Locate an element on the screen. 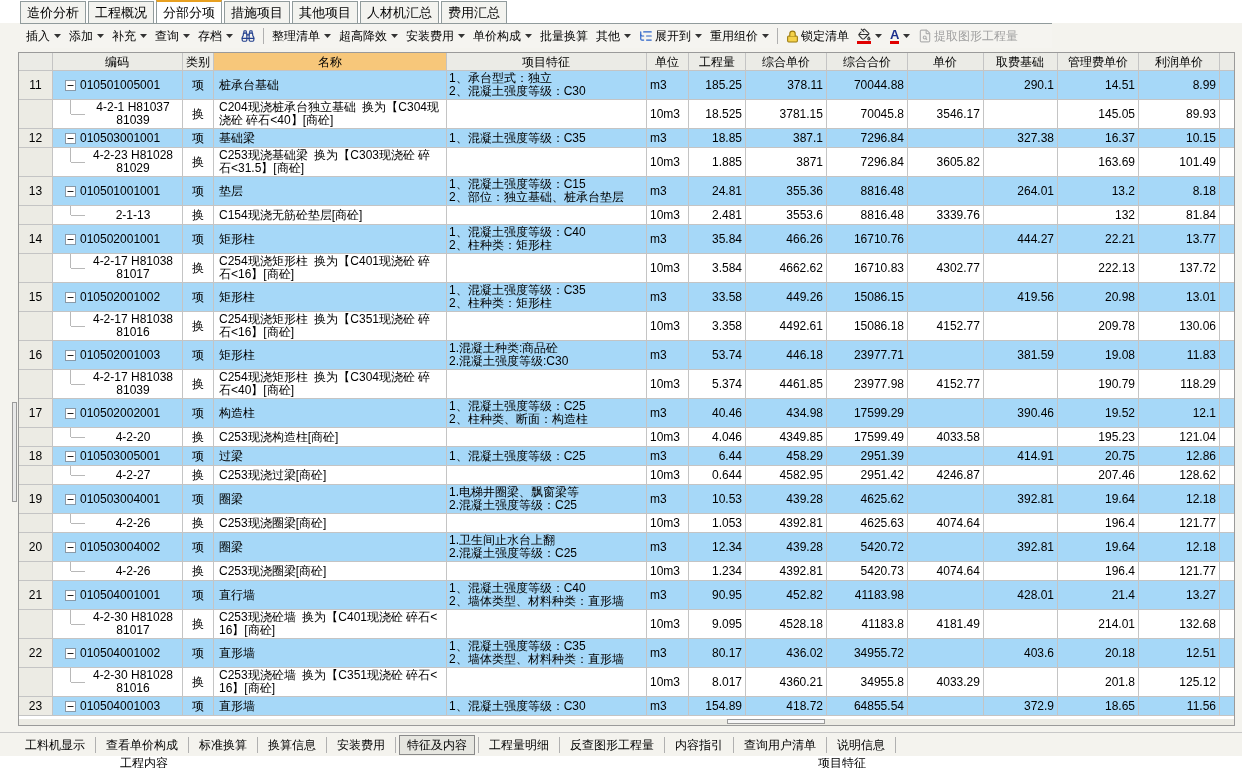 This screenshot has height=768, width=1242. tab: 其他项目 is located at coordinates (325, 12).